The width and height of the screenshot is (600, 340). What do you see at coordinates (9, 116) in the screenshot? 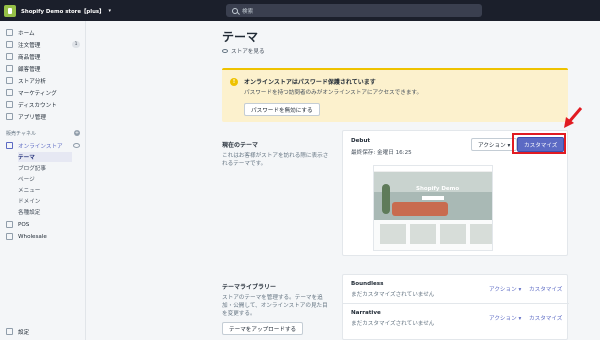
I see `apps-icon` at bounding box center [9, 116].